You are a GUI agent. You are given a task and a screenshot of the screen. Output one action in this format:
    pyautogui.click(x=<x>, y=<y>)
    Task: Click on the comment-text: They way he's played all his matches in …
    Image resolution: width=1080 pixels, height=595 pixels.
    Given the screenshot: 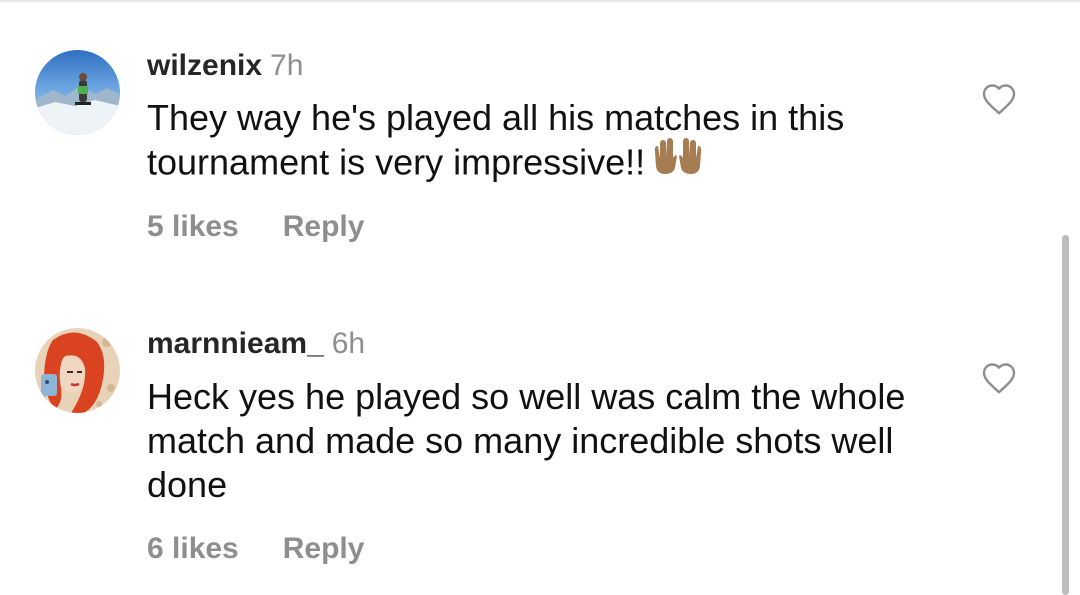 What is the action you would take?
    pyautogui.click(x=547, y=143)
    